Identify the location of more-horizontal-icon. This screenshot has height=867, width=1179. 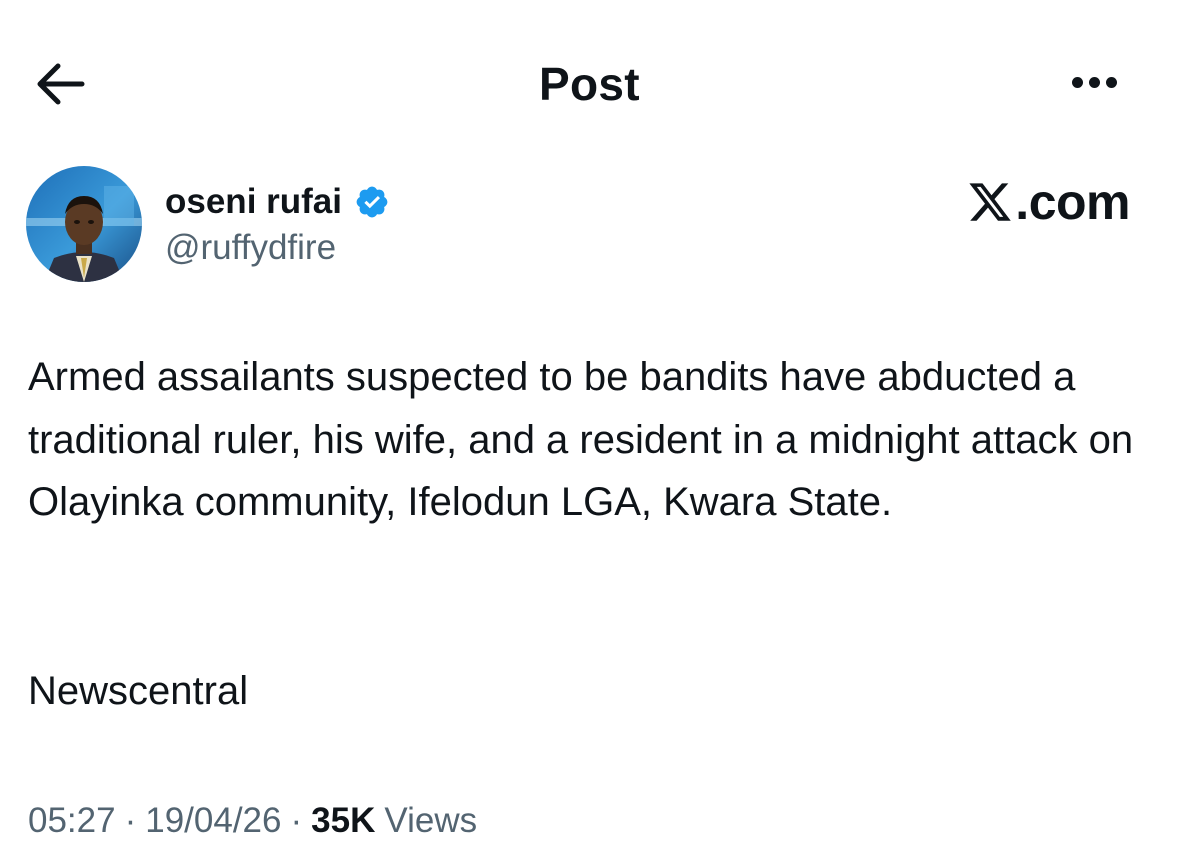
(1094, 82).